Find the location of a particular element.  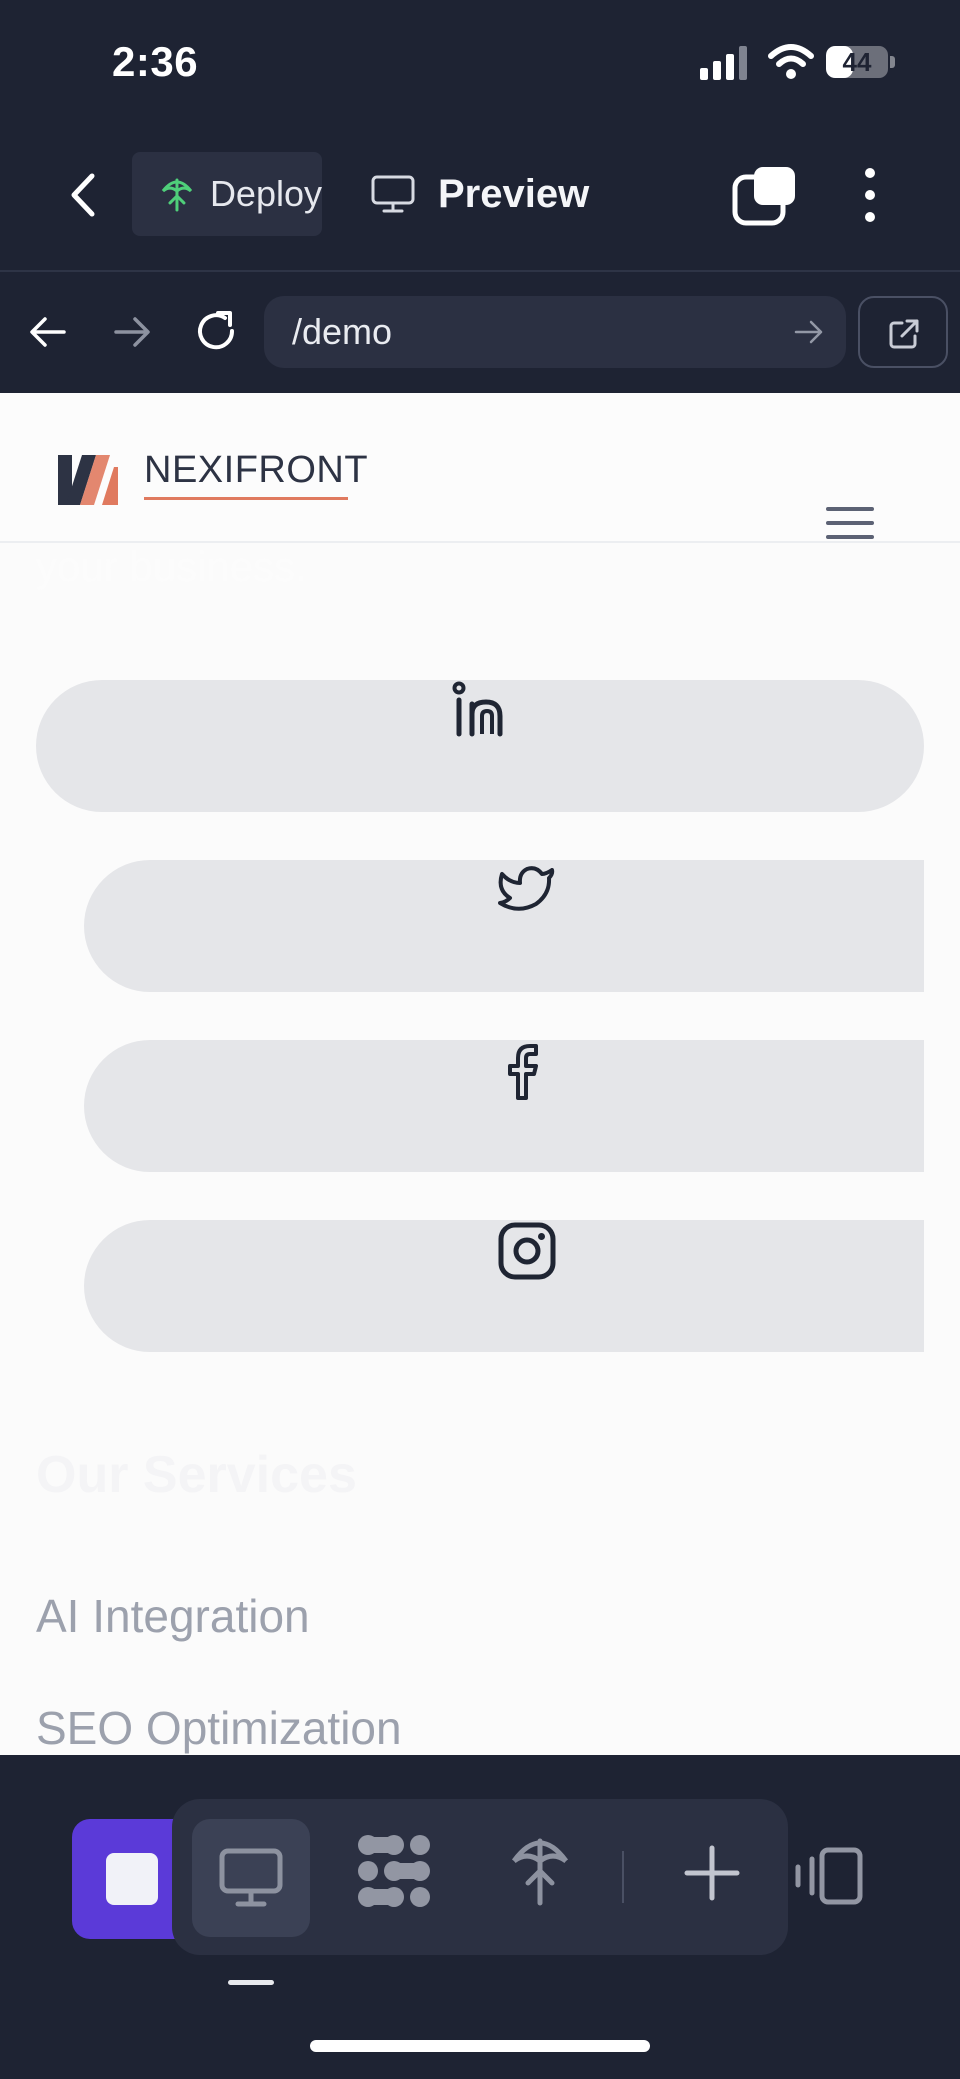

add-icon is located at coordinates (712, 1873).